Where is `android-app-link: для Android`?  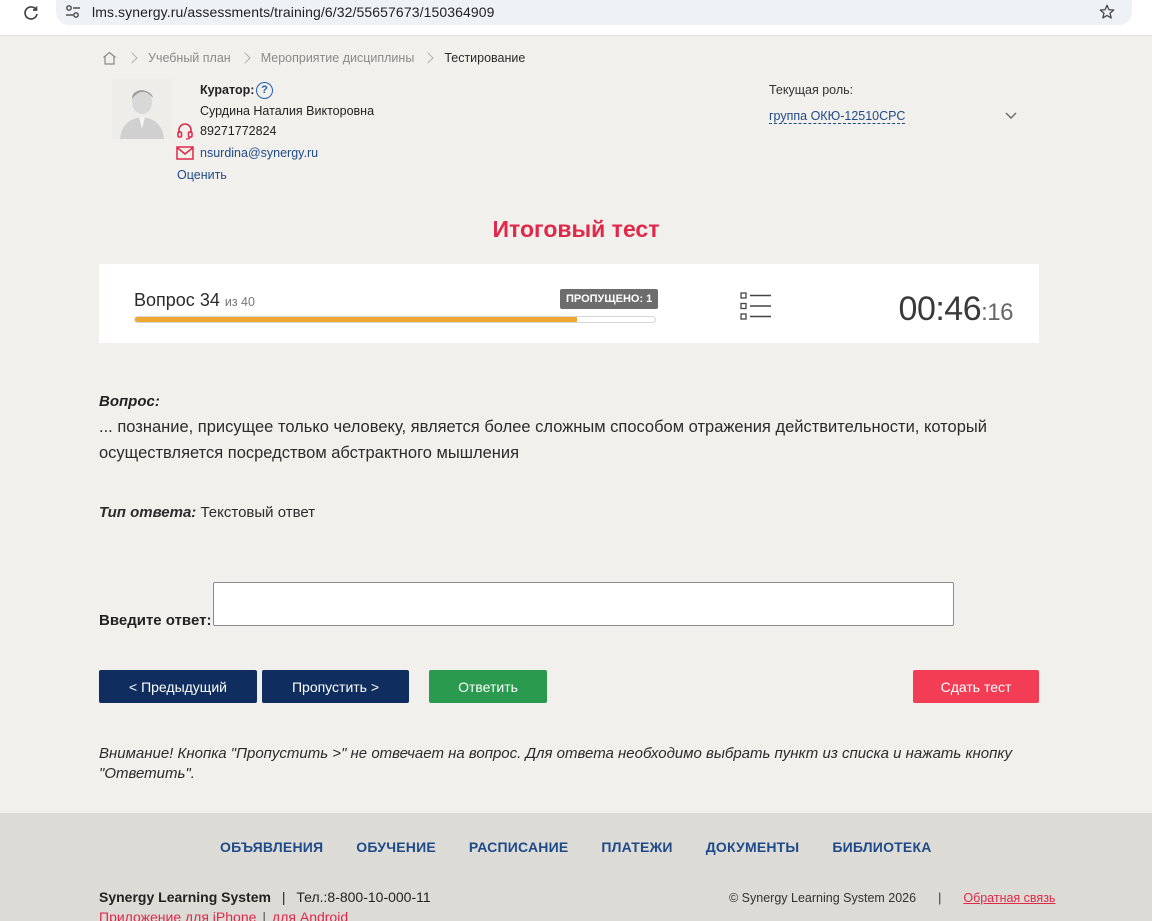
android-app-link: для Android is located at coordinates (310, 915).